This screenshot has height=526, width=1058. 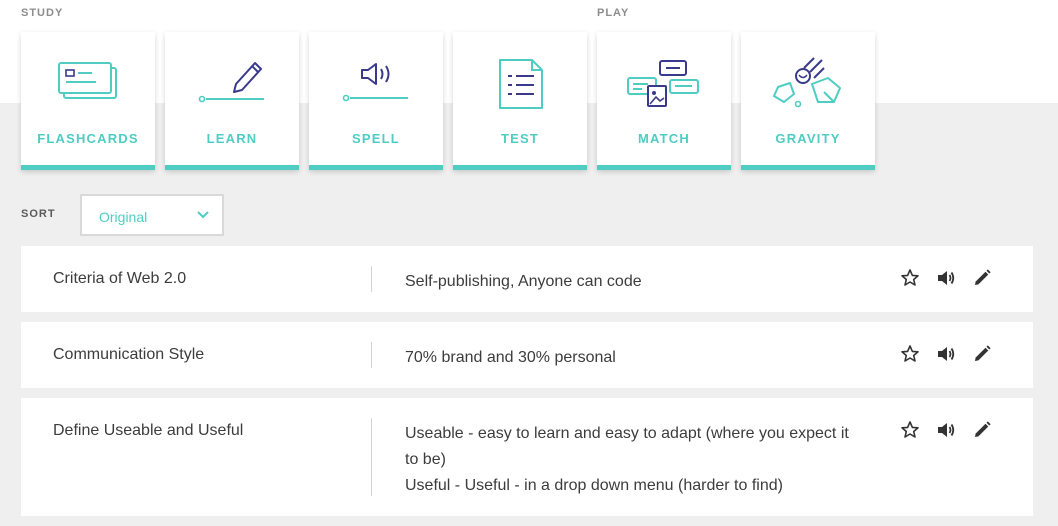 What do you see at coordinates (523, 281) in the screenshot?
I see `definition-line: Self-publishing, Anyone can code` at bounding box center [523, 281].